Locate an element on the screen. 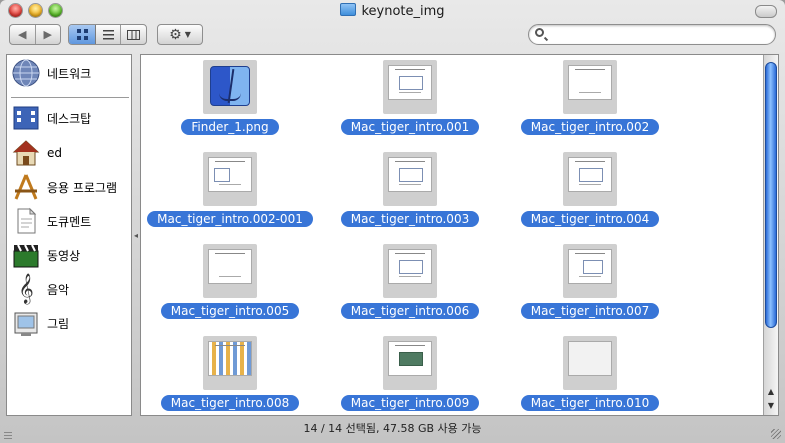  sidebar-splitter: ◂ is located at coordinates (136, 235).